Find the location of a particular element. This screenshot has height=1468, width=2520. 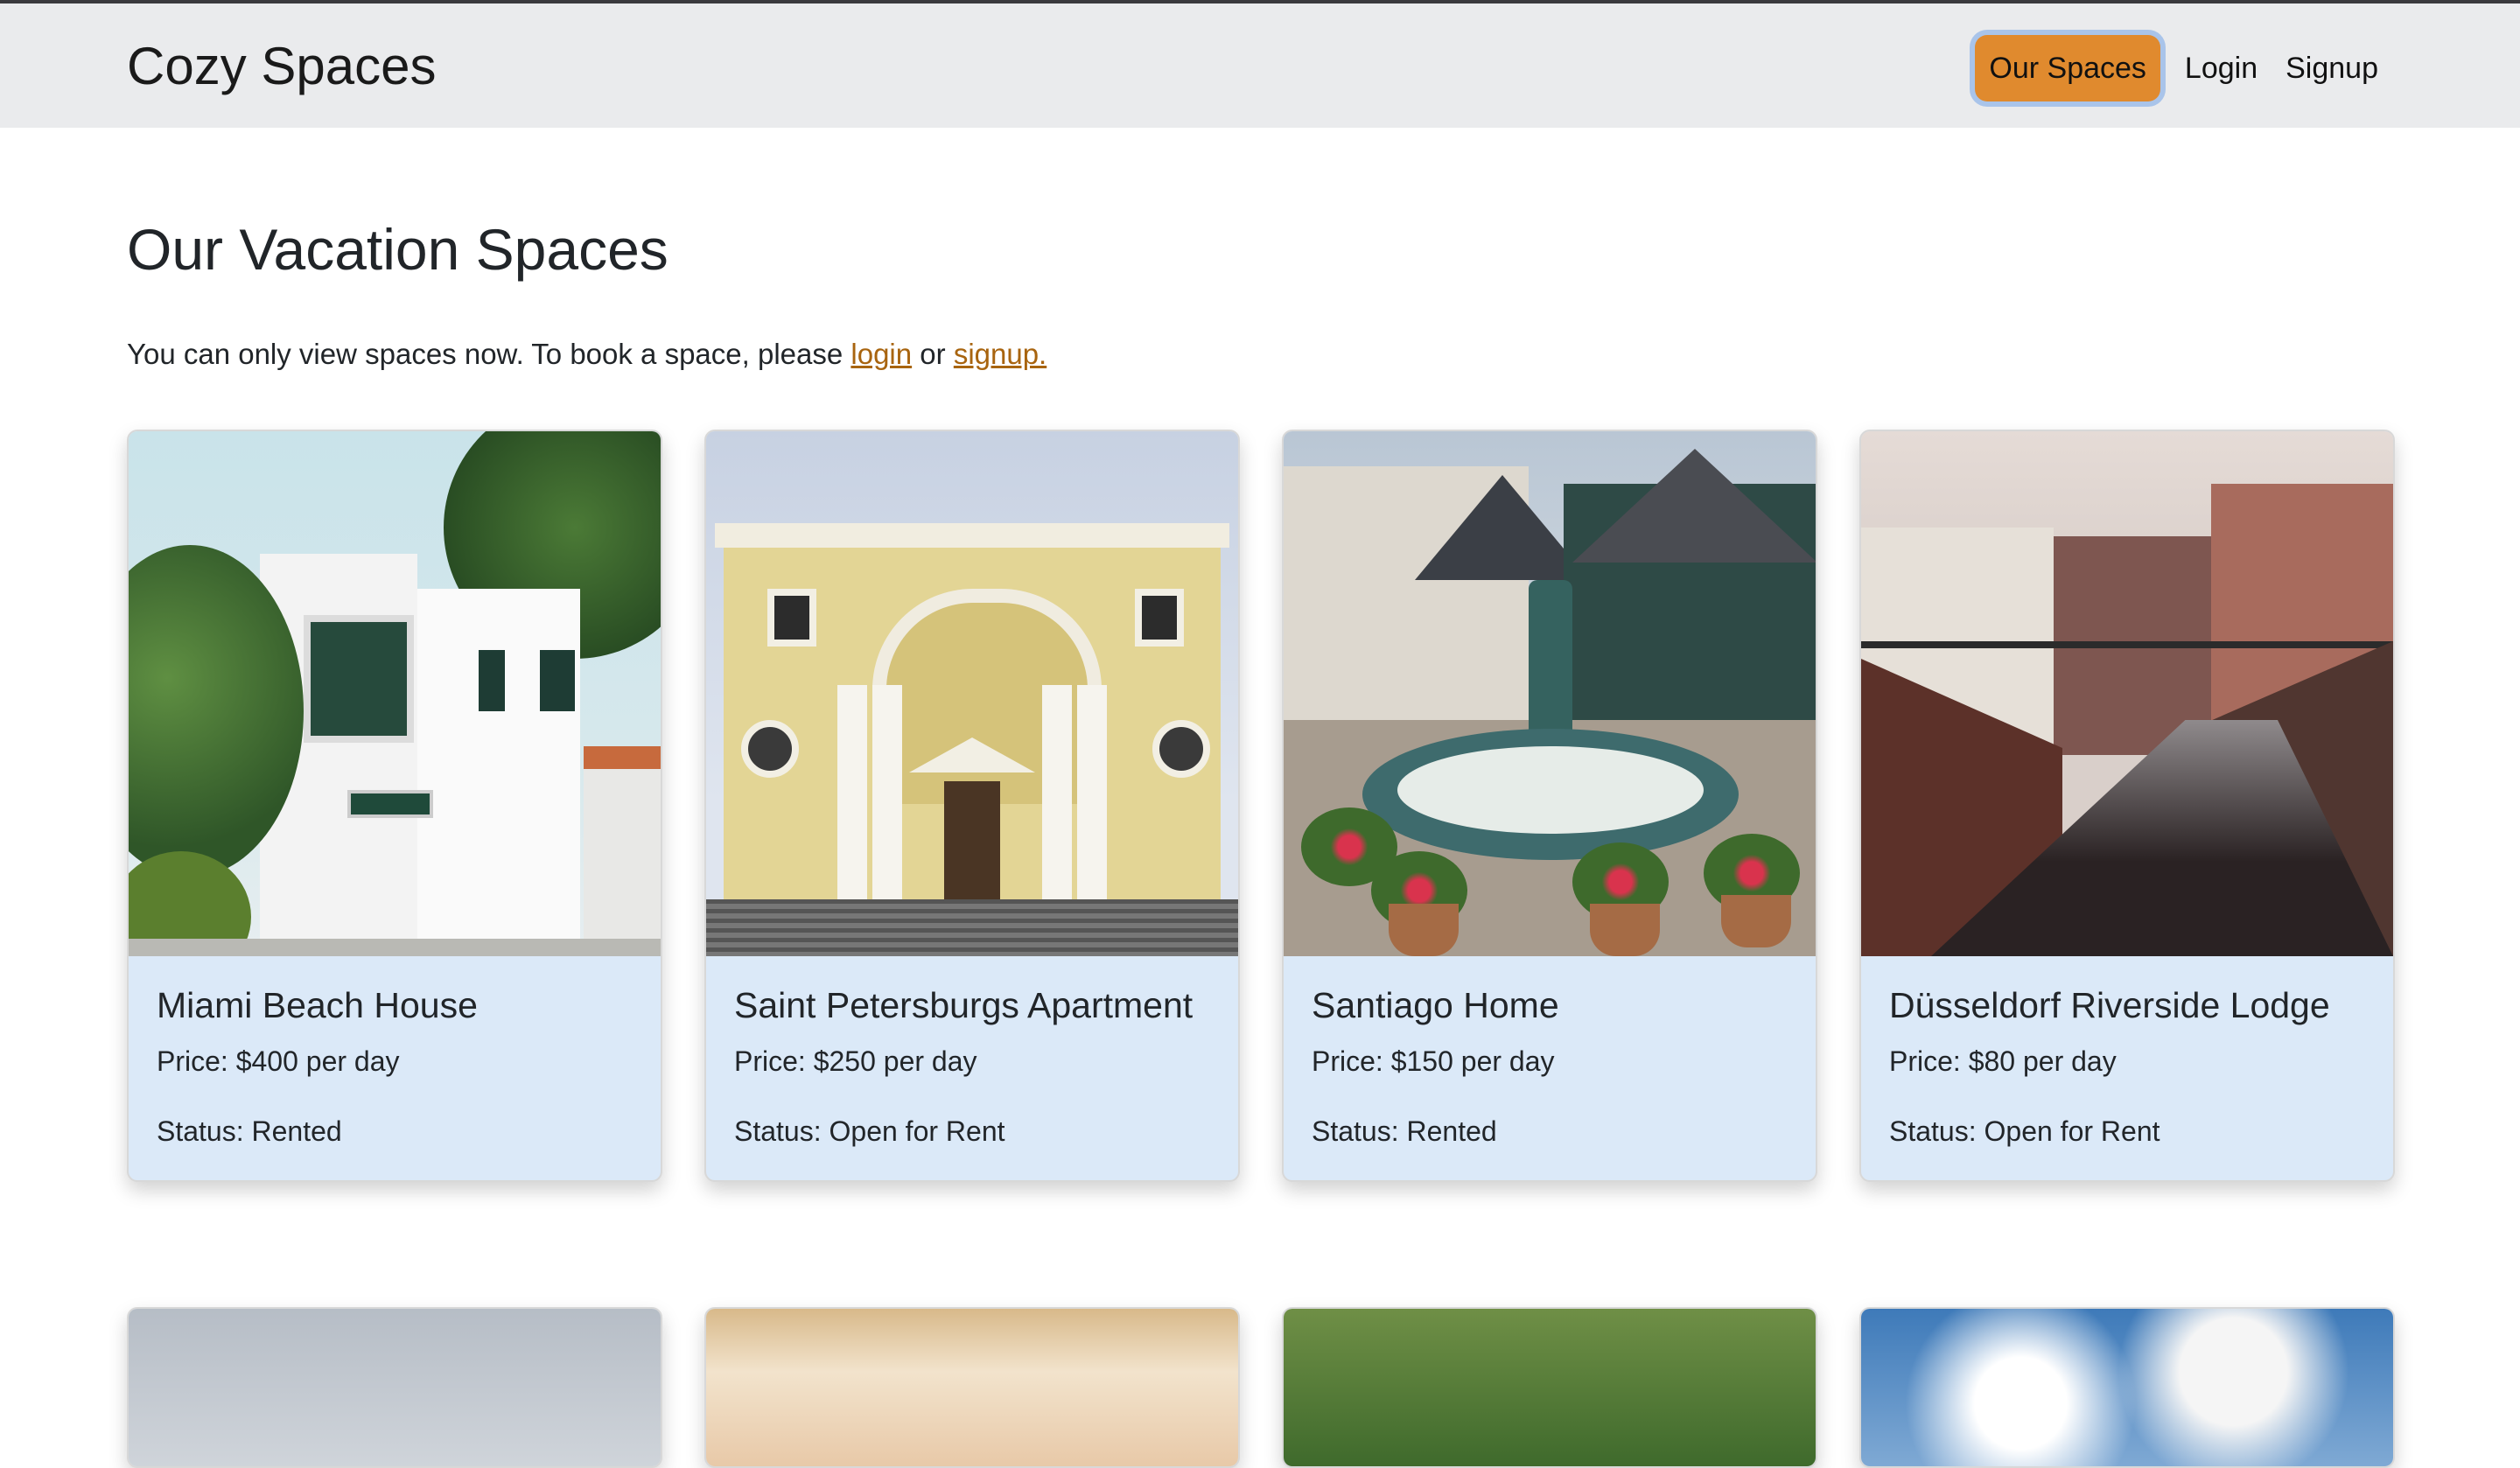

card-price: Price: $250 per day is located at coordinates (855, 1061).